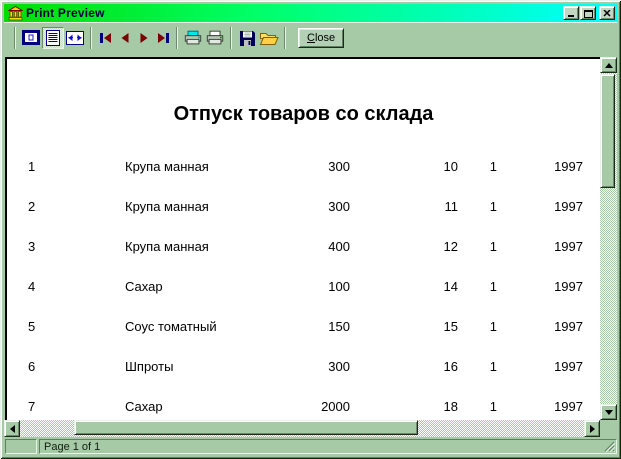 This screenshot has width=621, height=459. What do you see at coordinates (571, 13) in the screenshot?
I see `minimize-button` at bounding box center [571, 13].